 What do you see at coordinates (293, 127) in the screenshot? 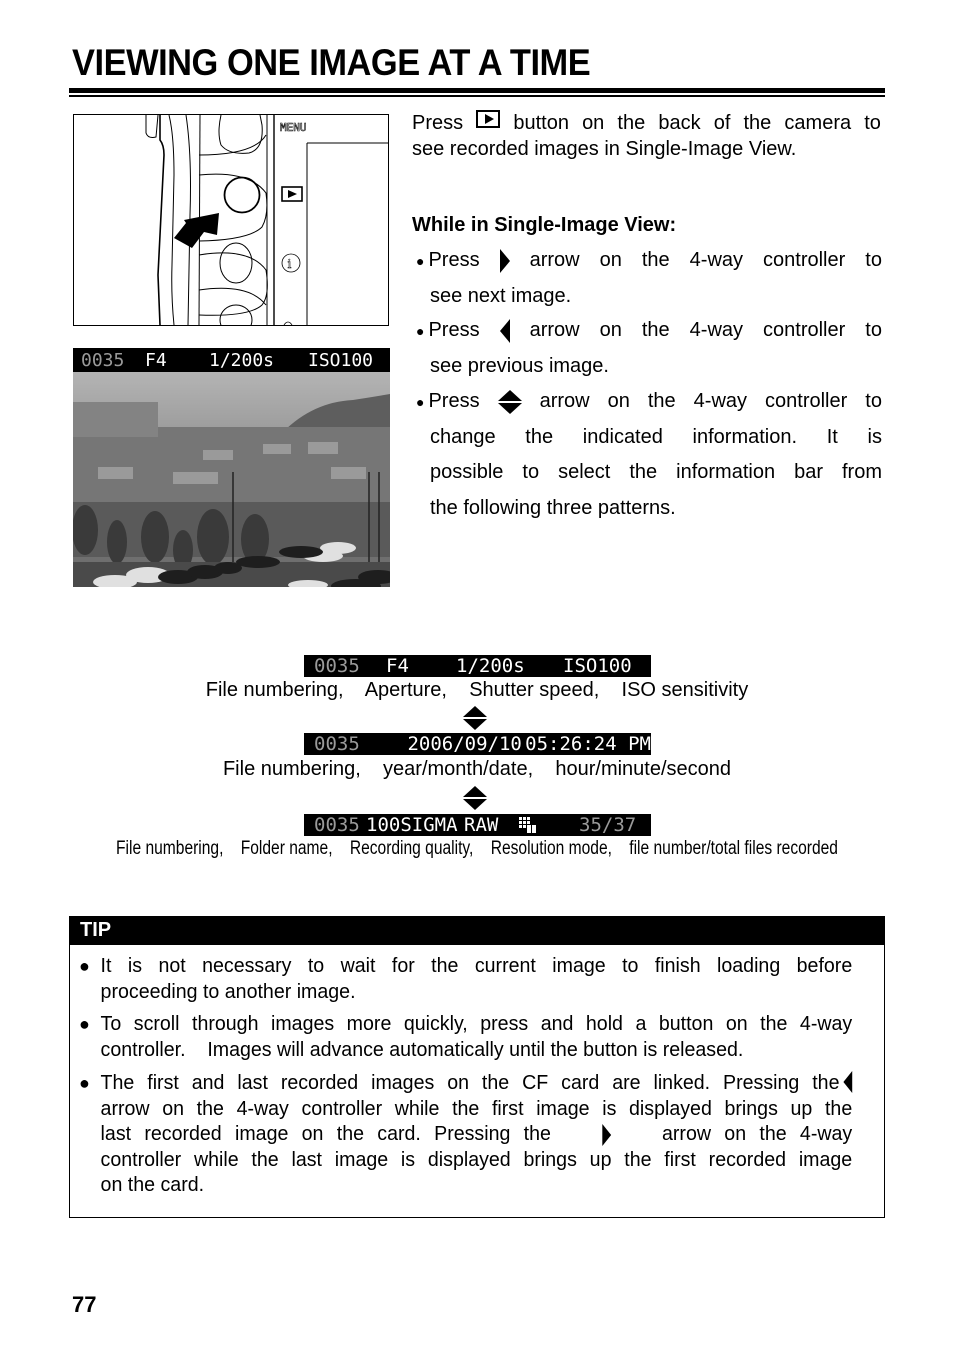
I see `menu-label: MENU` at bounding box center [293, 127].